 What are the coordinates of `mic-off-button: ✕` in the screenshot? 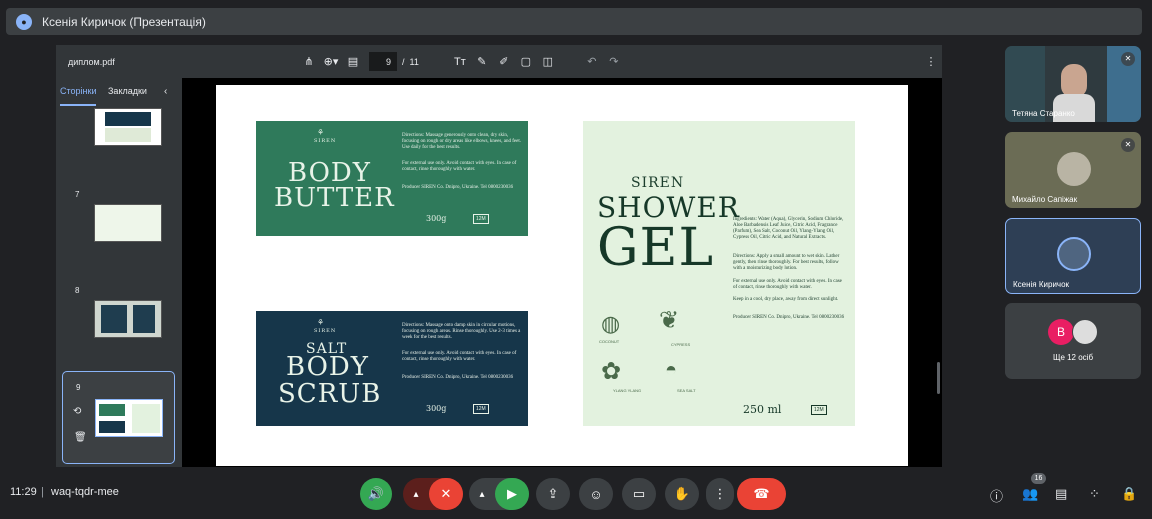 It's located at (446, 494).